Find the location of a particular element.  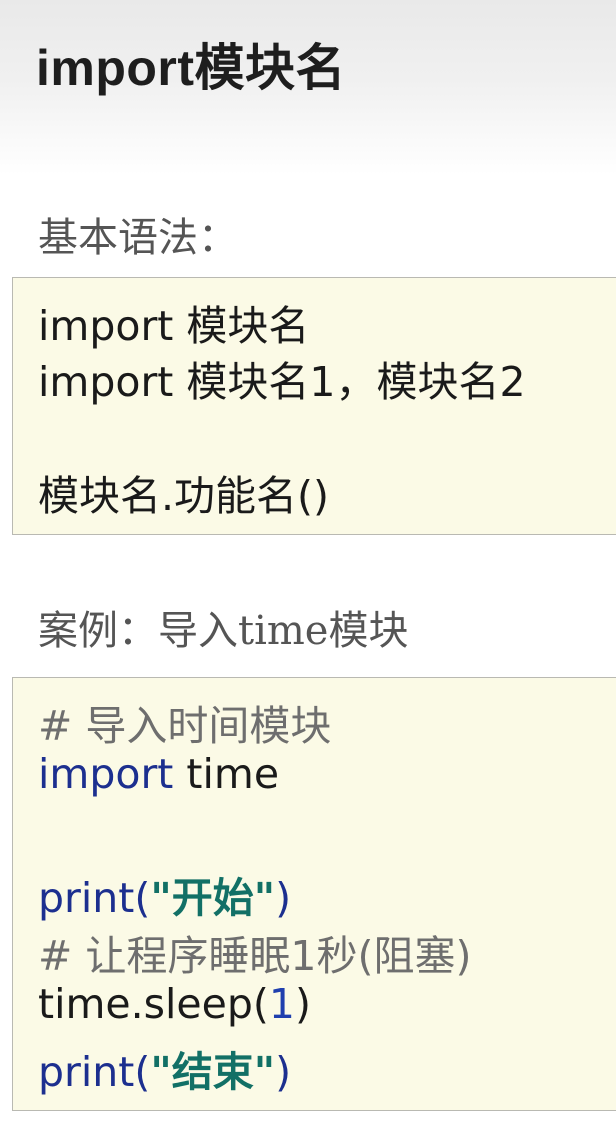

code-comment: # 导入时间模块 is located at coordinates (185, 726).